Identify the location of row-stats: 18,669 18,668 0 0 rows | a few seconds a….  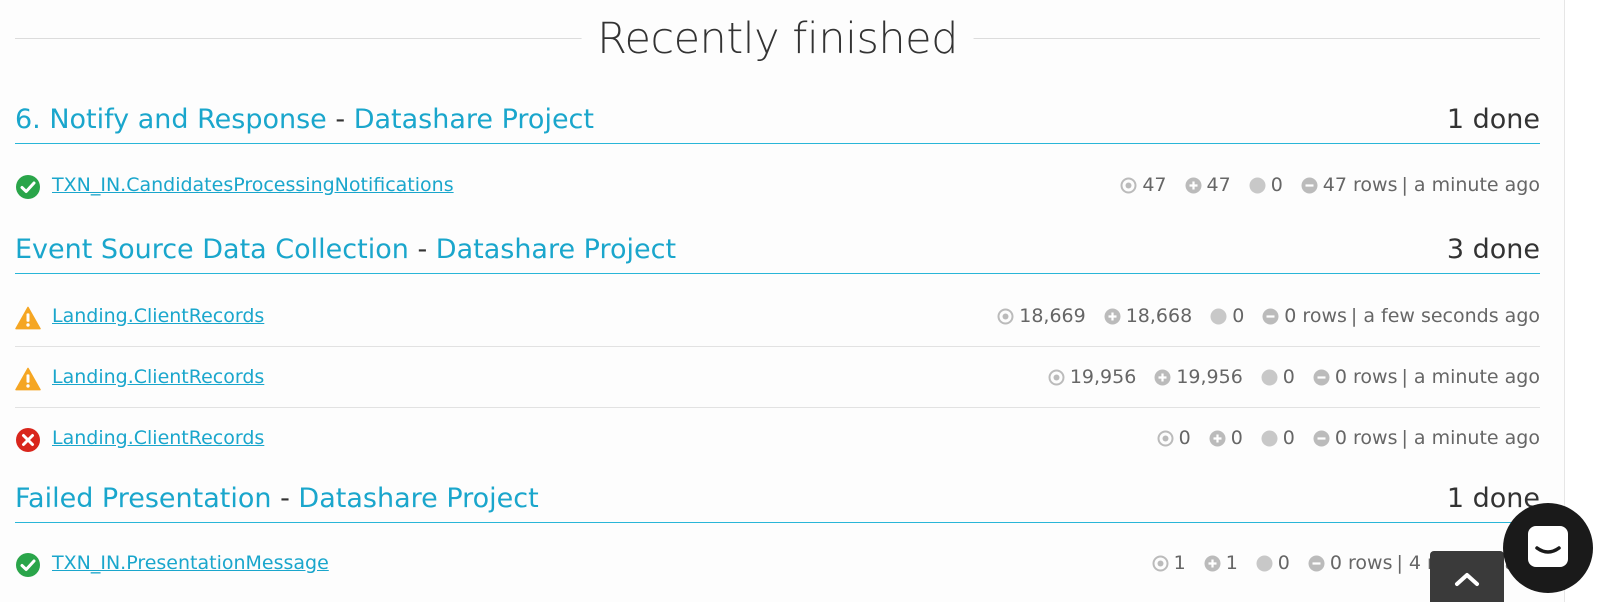
(1268, 316).